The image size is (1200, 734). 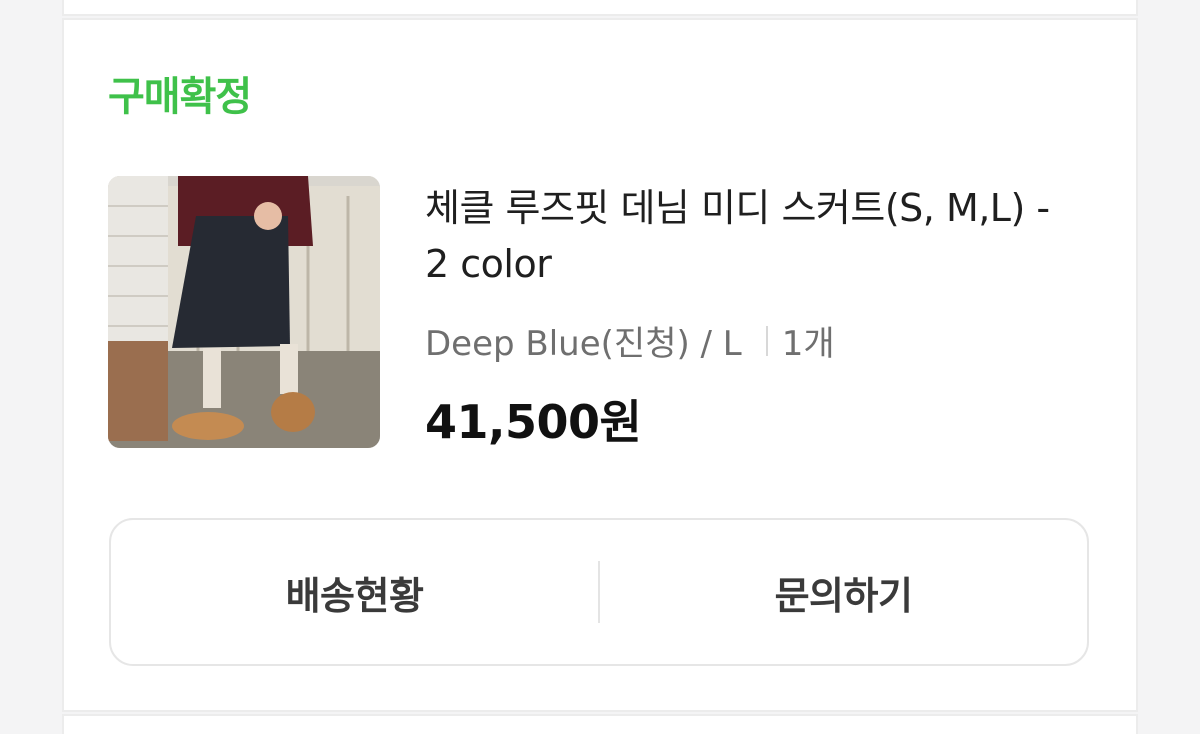 What do you see at coordinates (600, 8) in the screenshot?
I see `previous-card` at bounding box center [600, 8].